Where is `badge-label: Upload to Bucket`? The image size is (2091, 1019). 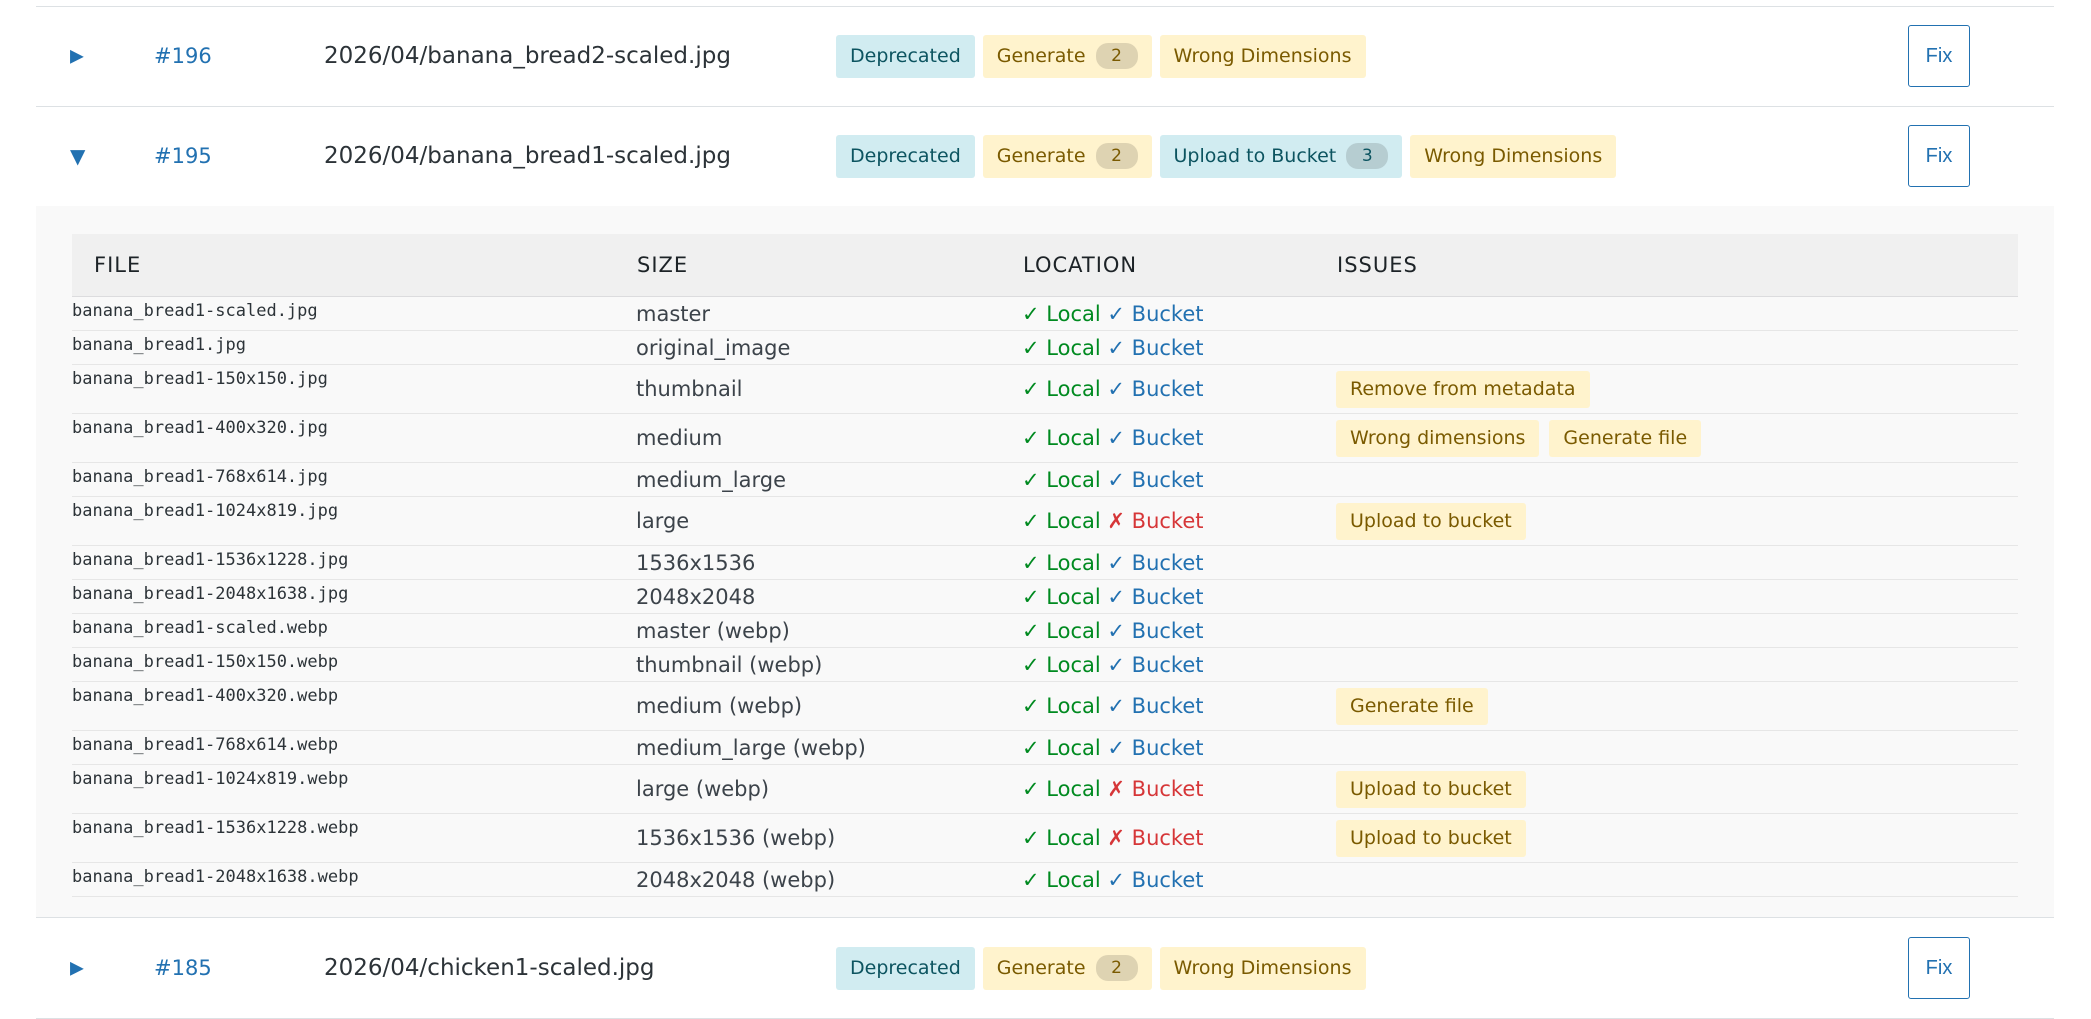
badge-label: Upload to Bucket is located at coordinates (1255, 156).